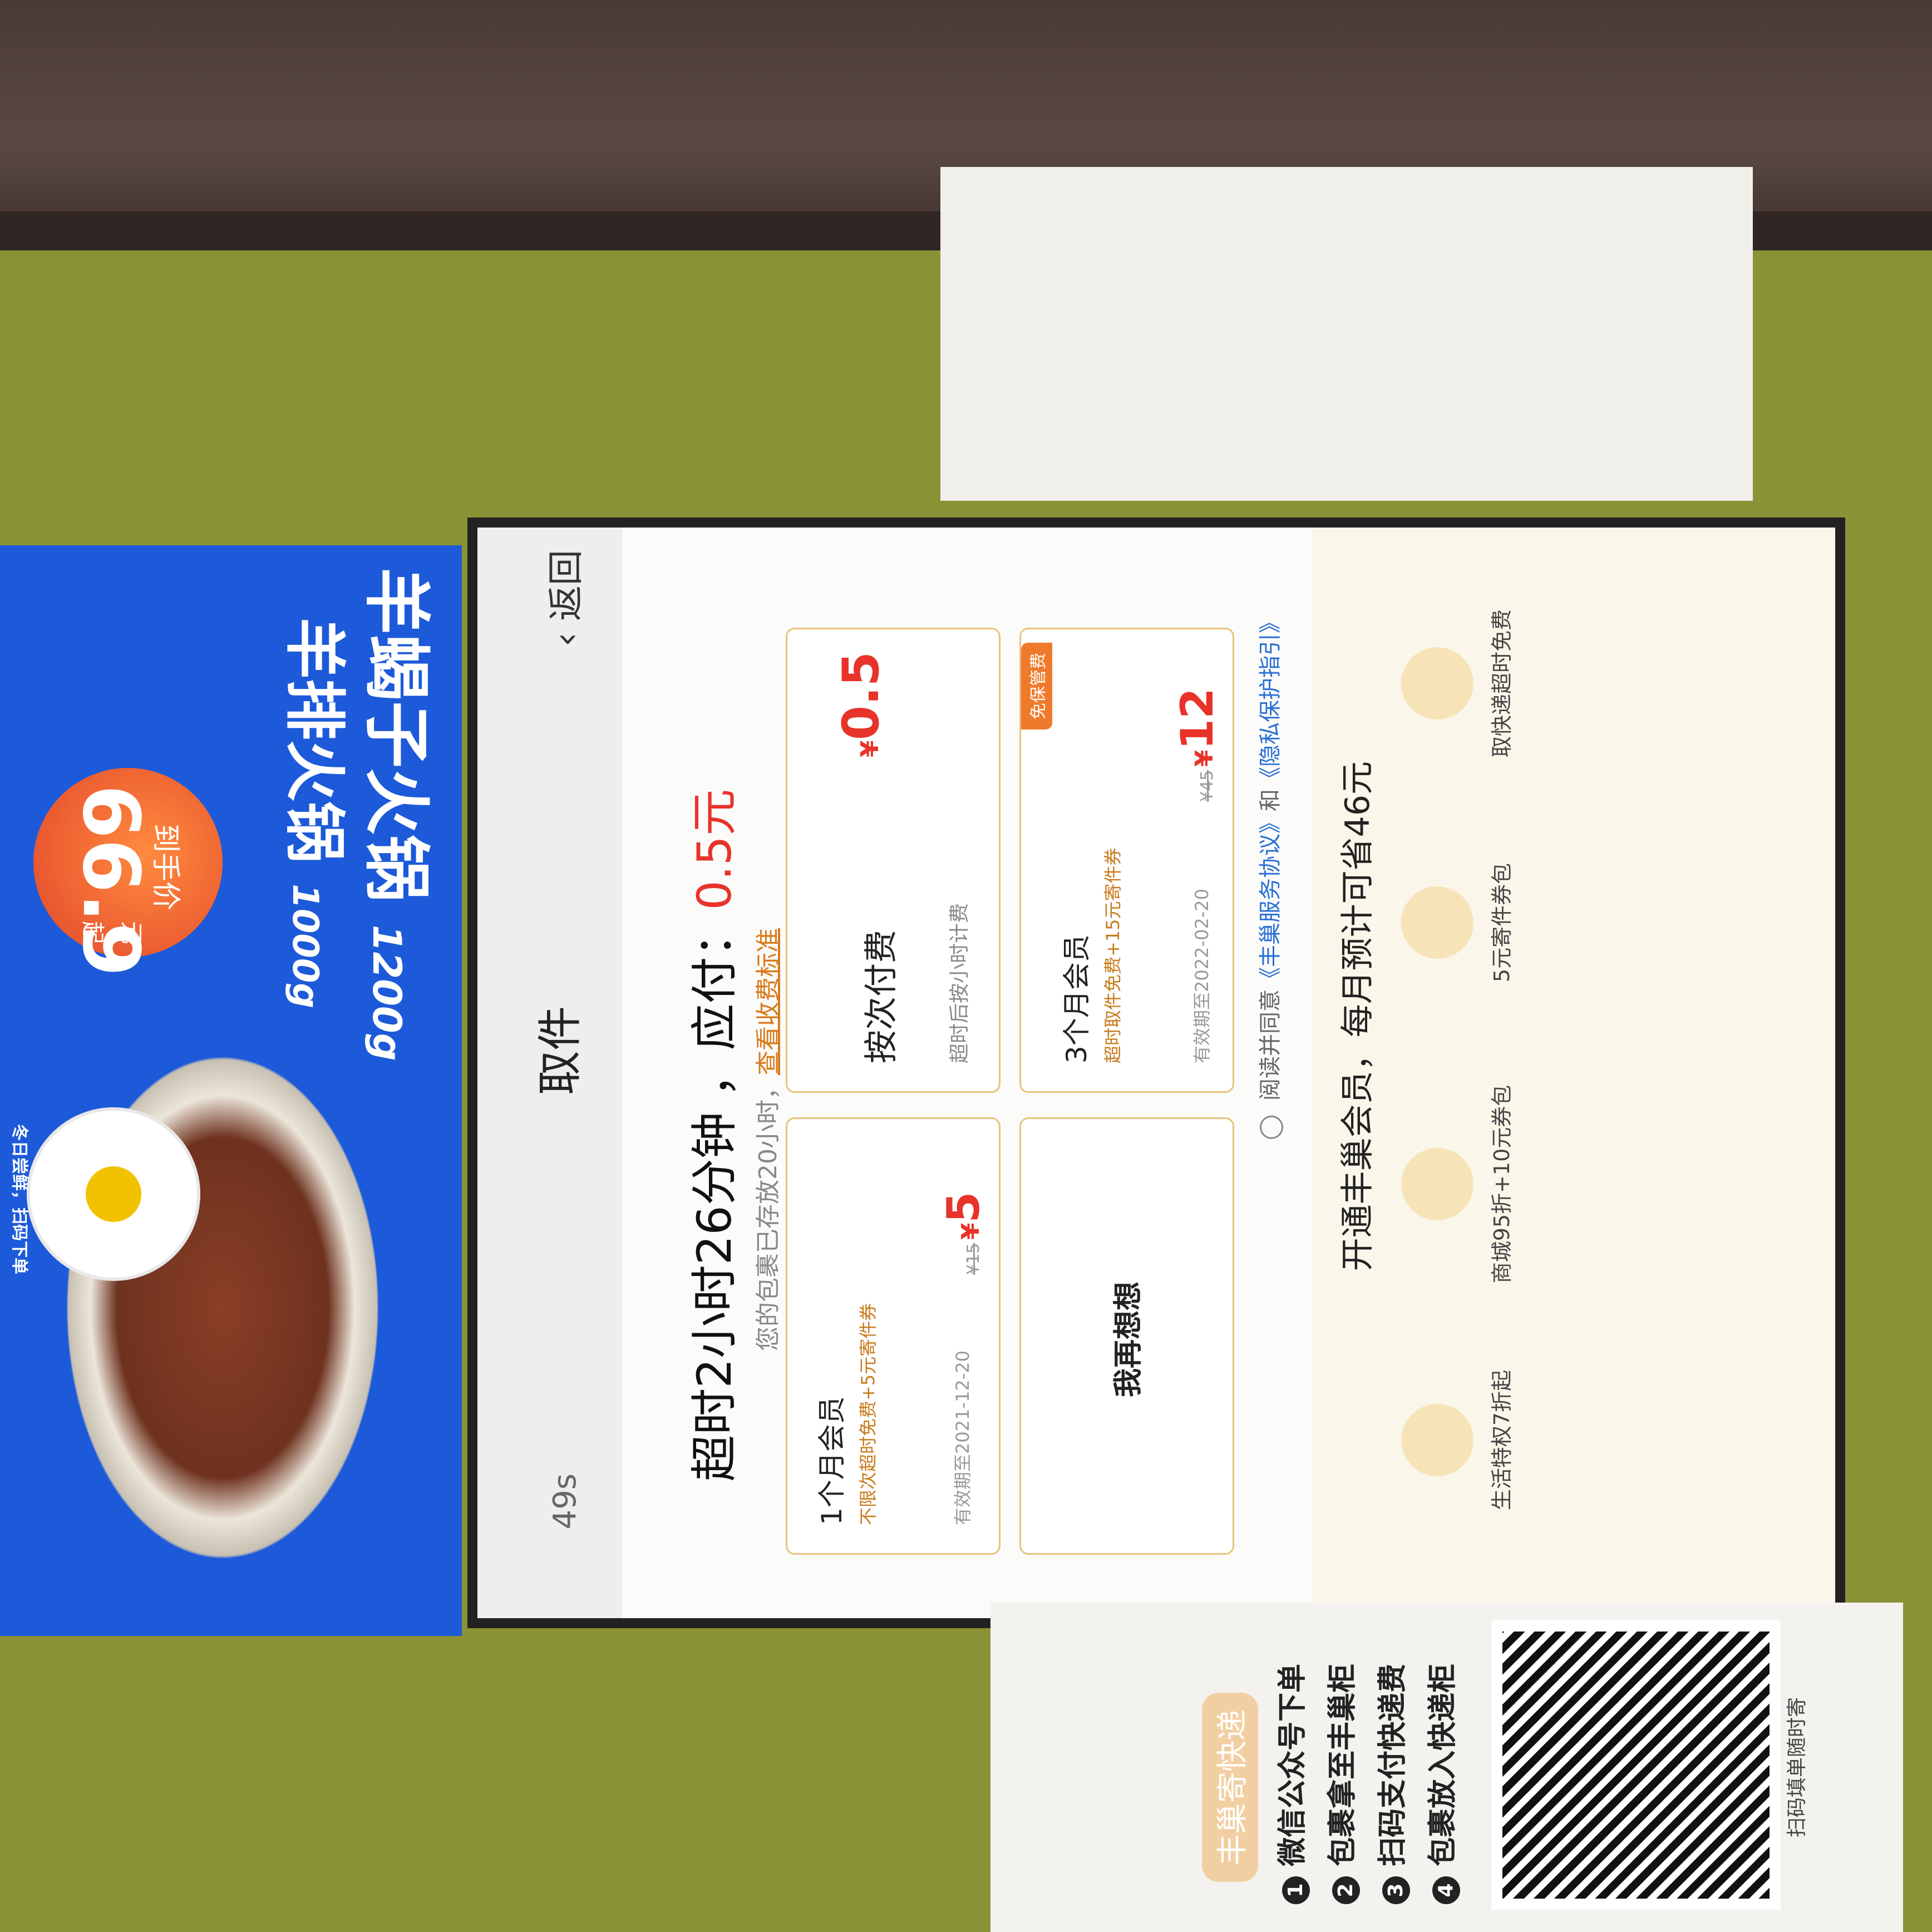 This screenshot has height=1932, width=1932. What do you see at coordinates (314, 740) in the screenshot?
I see `ad-title-2-text: 羊排火锅` at bounding box center [314, 740].